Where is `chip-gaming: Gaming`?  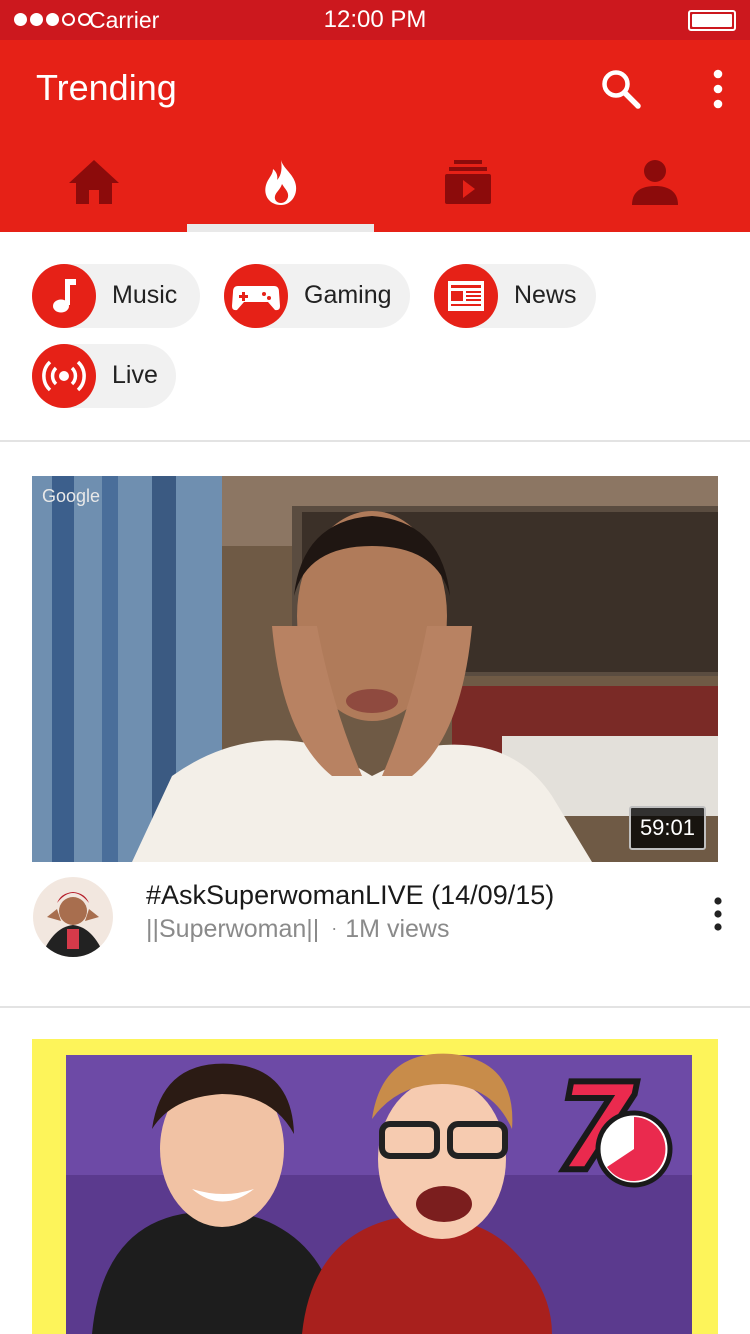 chip-gaming: Gaming is located at coordinates (317, 296).